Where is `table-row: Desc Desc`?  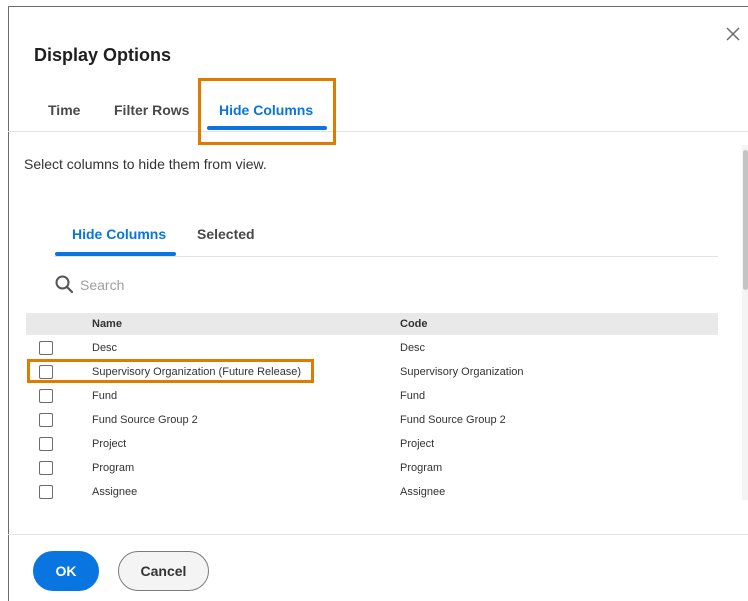 table-row: Desc Desc is located at coordinates (372, 348).